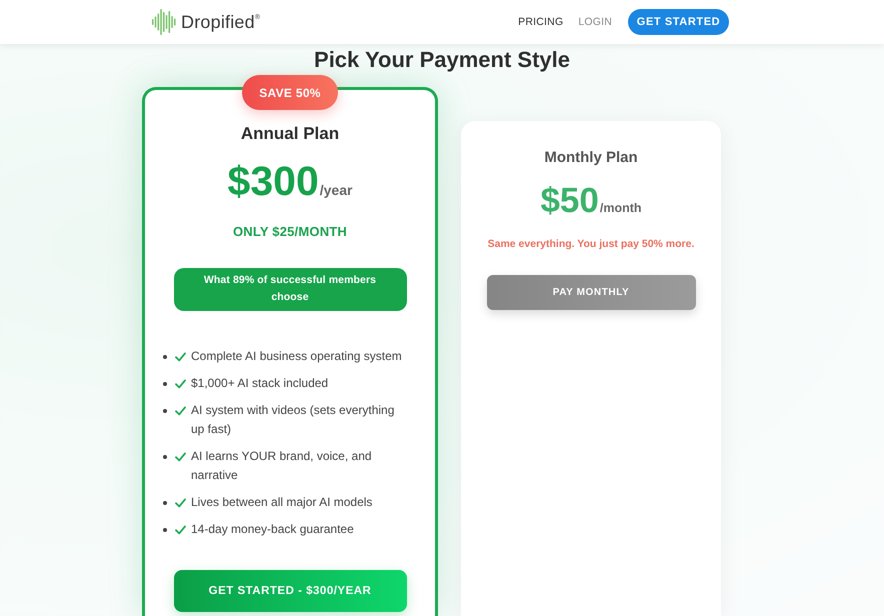 This screenshot has height=616, width=884. I want to click on save-badge: SAVE 50%, so click(290, 92).